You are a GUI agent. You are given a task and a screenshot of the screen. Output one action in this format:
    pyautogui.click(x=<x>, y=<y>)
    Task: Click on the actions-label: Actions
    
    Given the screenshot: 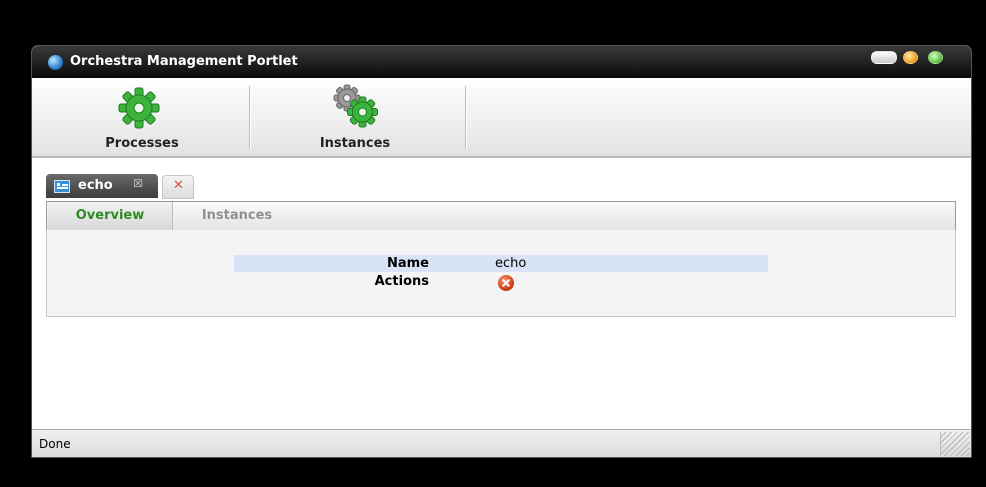 What is the action you would take?
    pyautogui.click(x=401, y=281)
    